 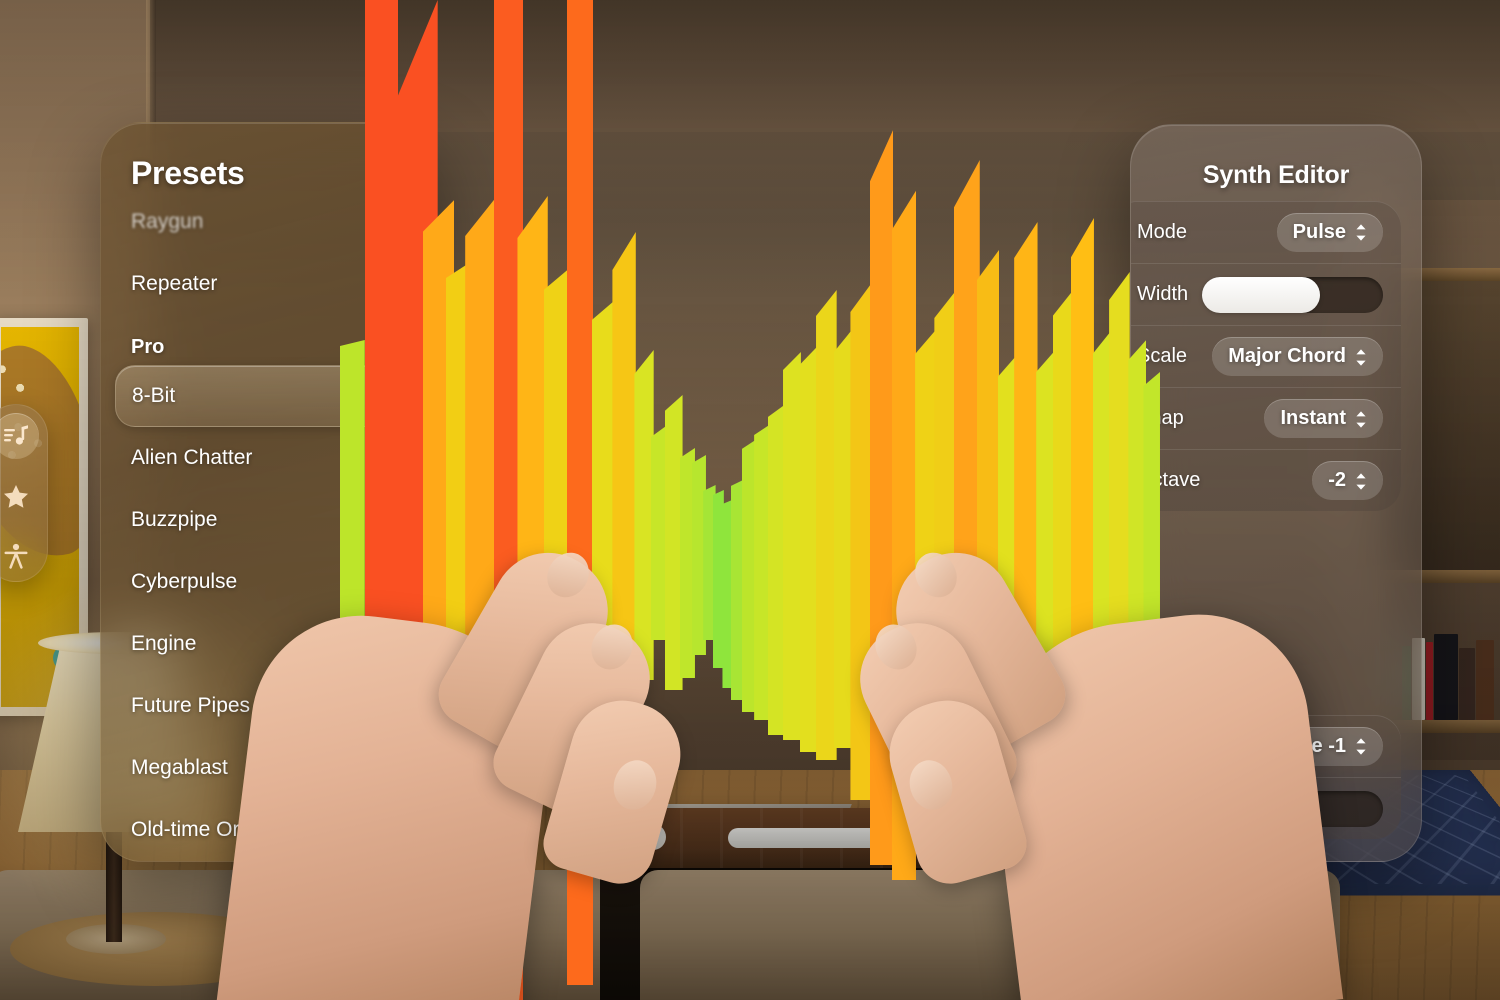 I want to click on osc-scale-stepper: Major Chord, so click(x=1297, y=356).